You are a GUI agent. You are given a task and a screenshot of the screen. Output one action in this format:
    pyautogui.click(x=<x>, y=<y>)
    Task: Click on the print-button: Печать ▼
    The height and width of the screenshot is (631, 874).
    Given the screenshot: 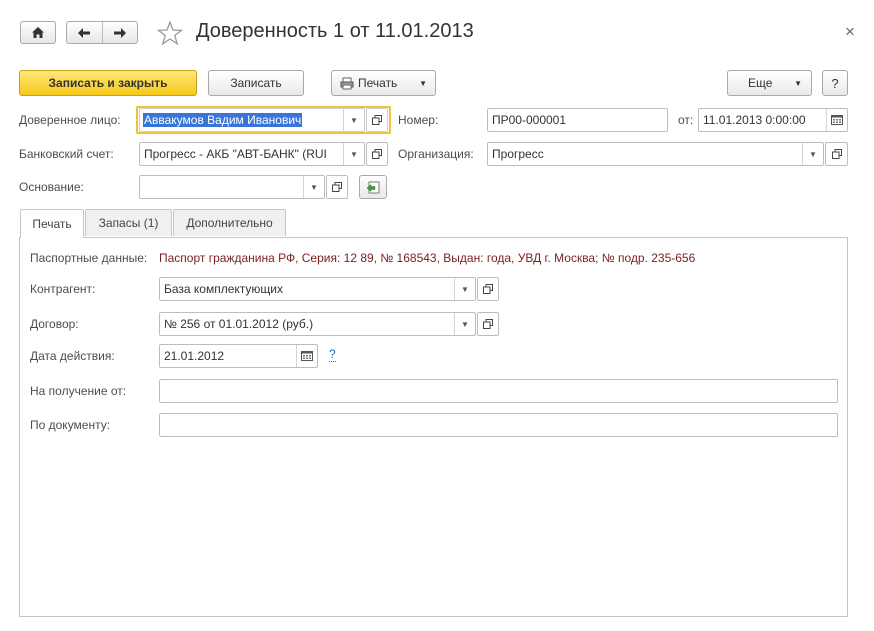 What is the action you would take?
    pyautogui.click(x=383, y=83)
    